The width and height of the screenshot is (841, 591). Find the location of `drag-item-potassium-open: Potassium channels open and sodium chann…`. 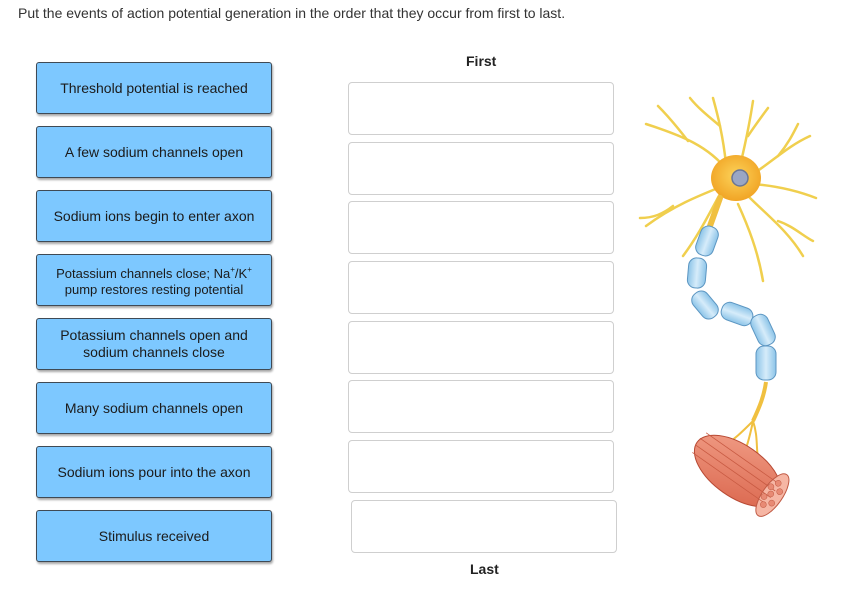

drag-item-potassium-open: Potassium channels open and sodium chann… is located at coordinates (154, 344).